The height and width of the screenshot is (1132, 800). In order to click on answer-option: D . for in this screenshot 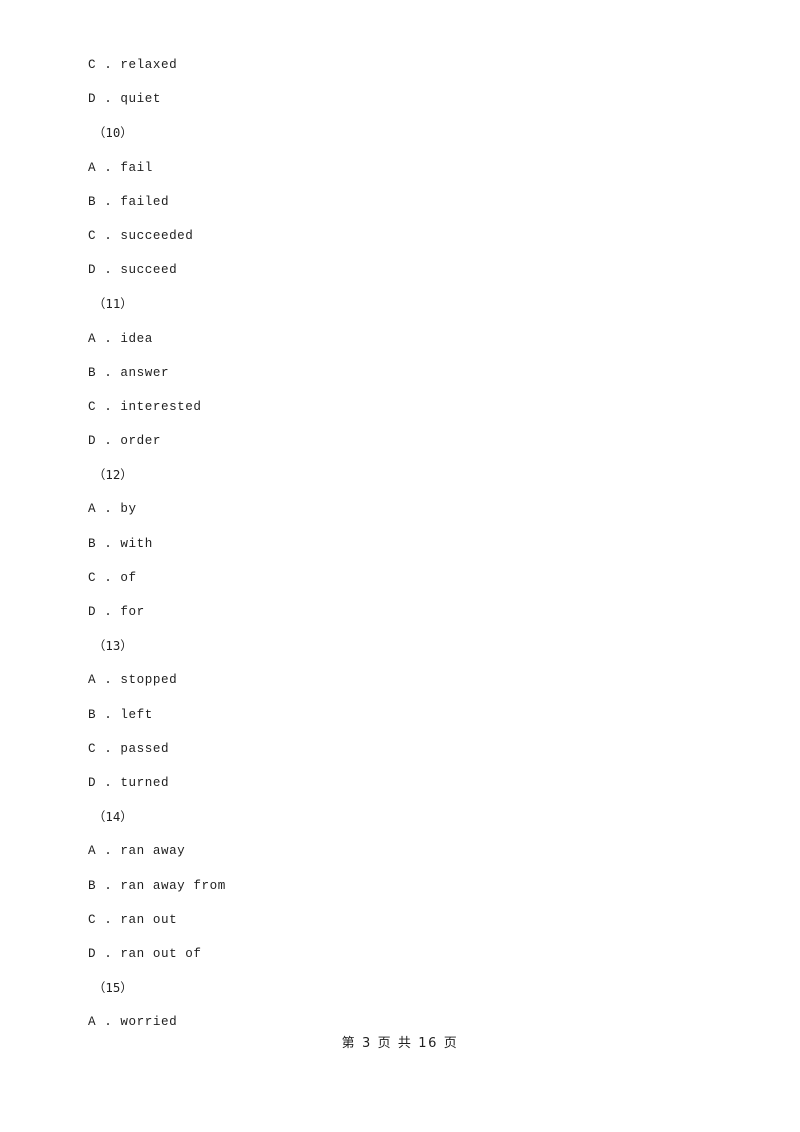, I will do `click(116, 612)`.